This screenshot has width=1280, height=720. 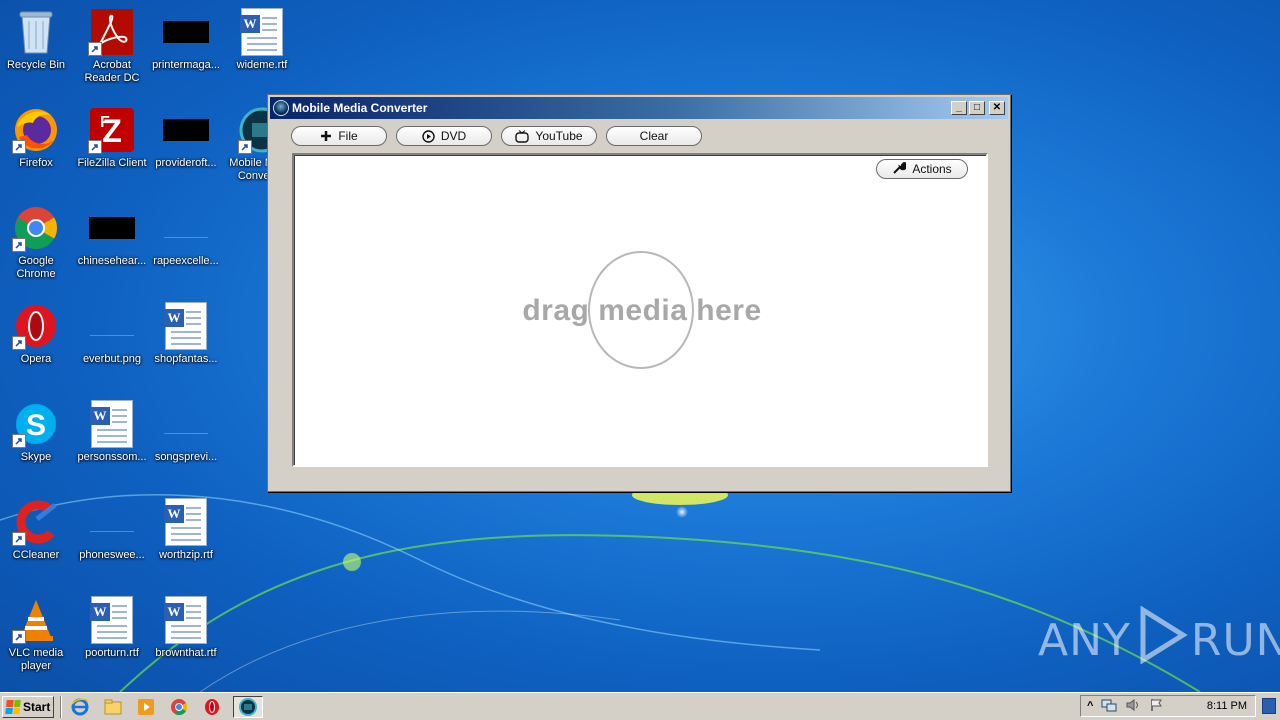 I want to click on app-icon, so click(x=281, y=108).